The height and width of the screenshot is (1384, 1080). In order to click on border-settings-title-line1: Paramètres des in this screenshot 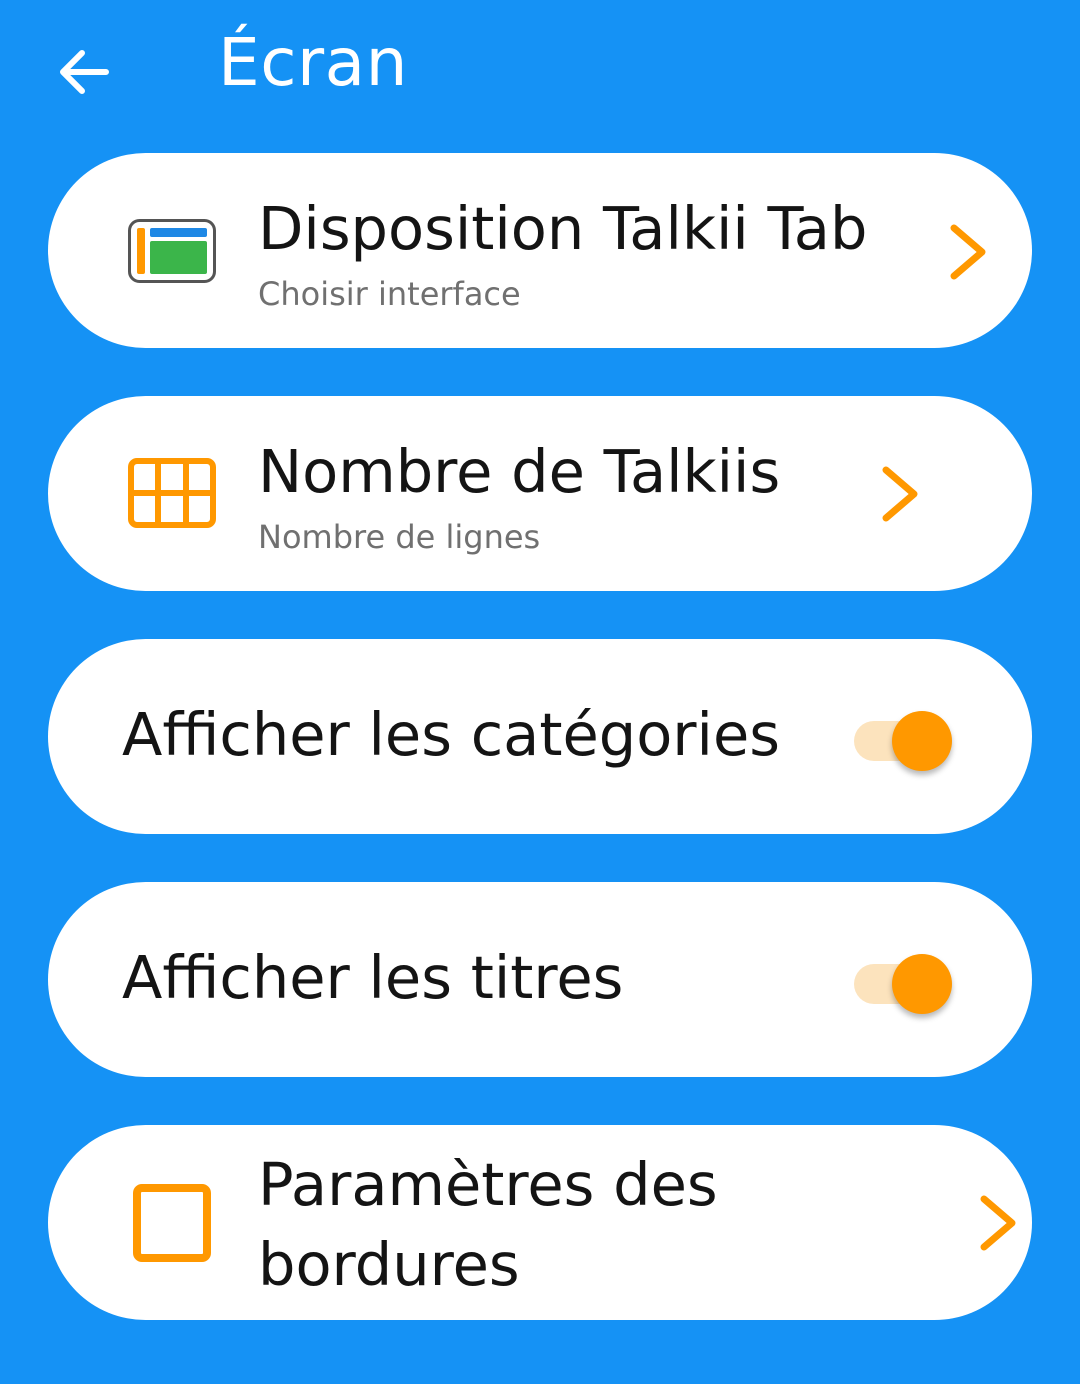, I will do `click(488, 1184)`.